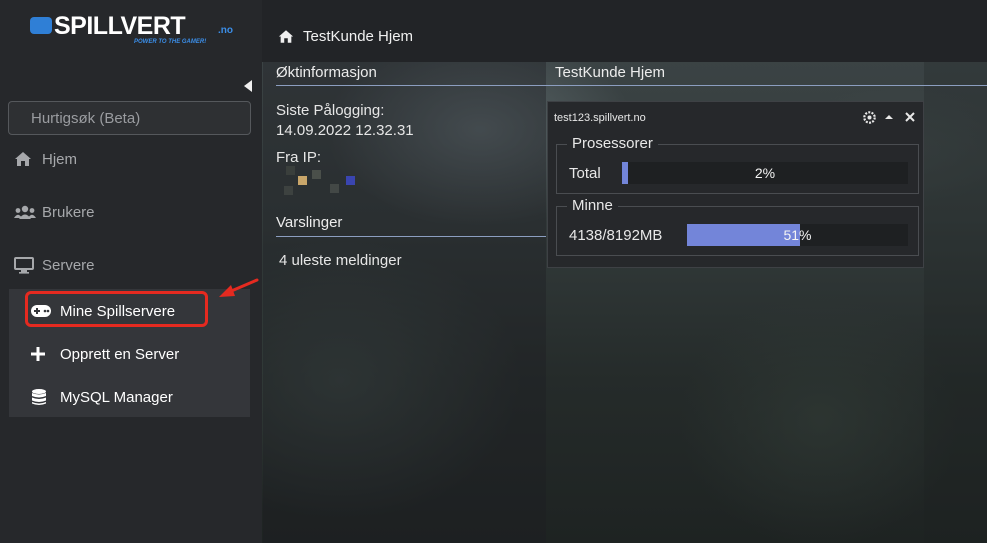 The height and width of the screenshot is (543, 987). I want to click on sidebar-item-servere: Servere, so click(54, 265).